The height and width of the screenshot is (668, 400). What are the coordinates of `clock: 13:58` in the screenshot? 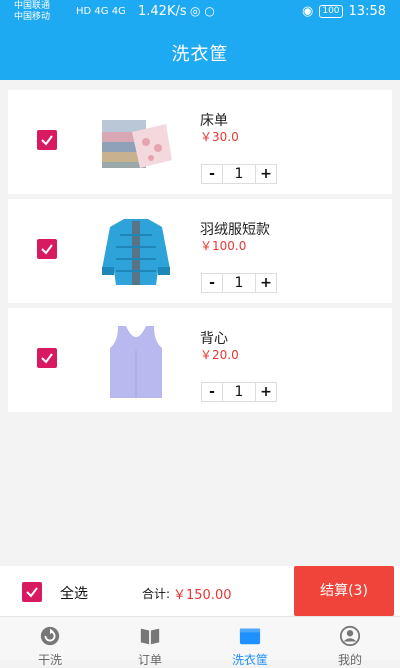 It's located at (367, 11).